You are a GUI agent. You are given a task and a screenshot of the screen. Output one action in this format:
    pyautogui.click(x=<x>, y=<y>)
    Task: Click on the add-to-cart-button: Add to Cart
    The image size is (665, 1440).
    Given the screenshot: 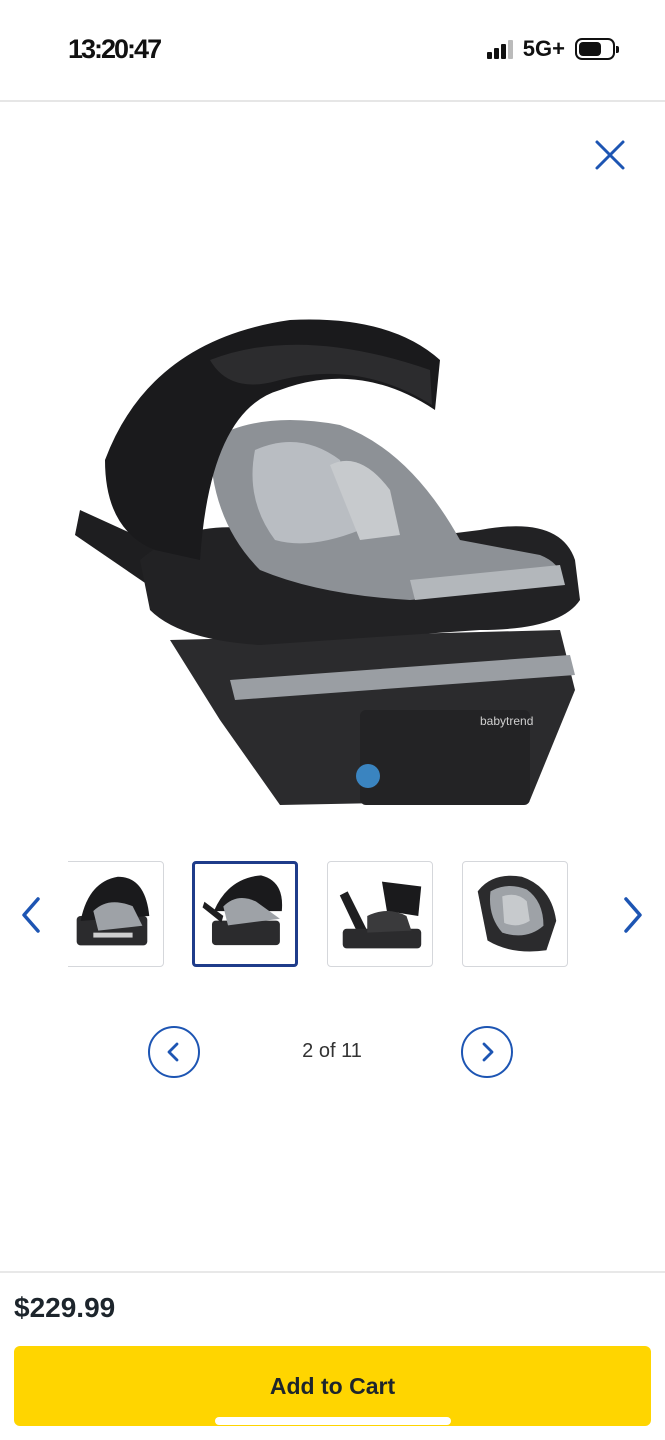 What is the action you would take?
    pyautogui.click(x=332, y=1386)
    